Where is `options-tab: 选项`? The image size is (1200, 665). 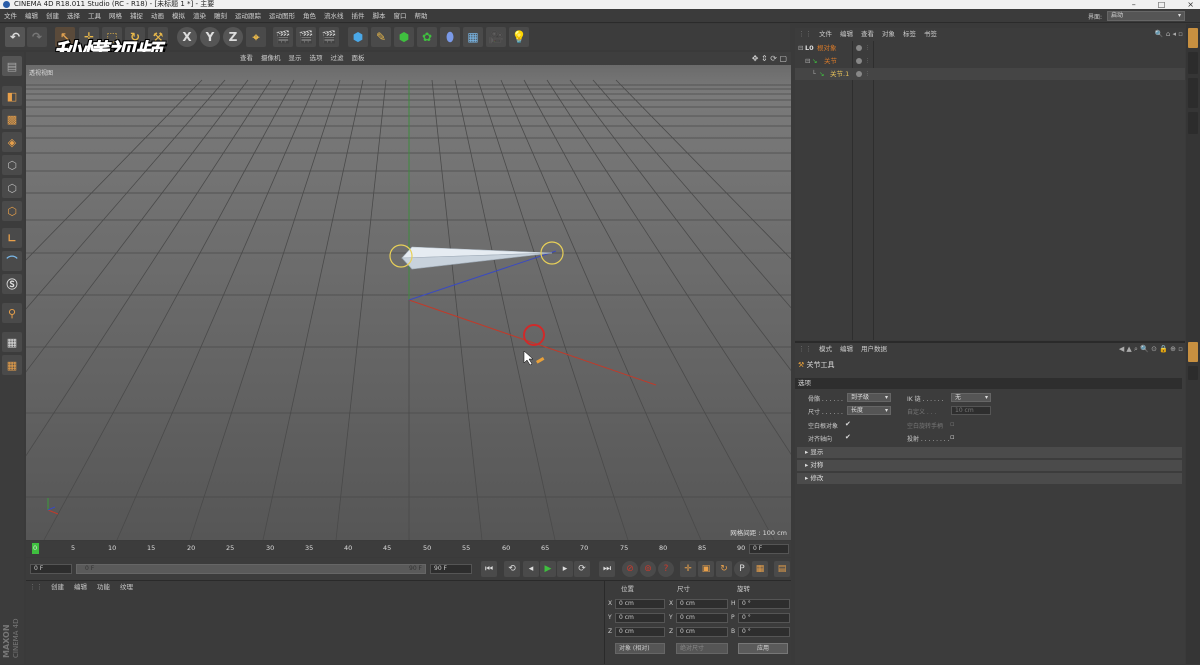
options-tab: 选项 is located at coordinates (988, 383).